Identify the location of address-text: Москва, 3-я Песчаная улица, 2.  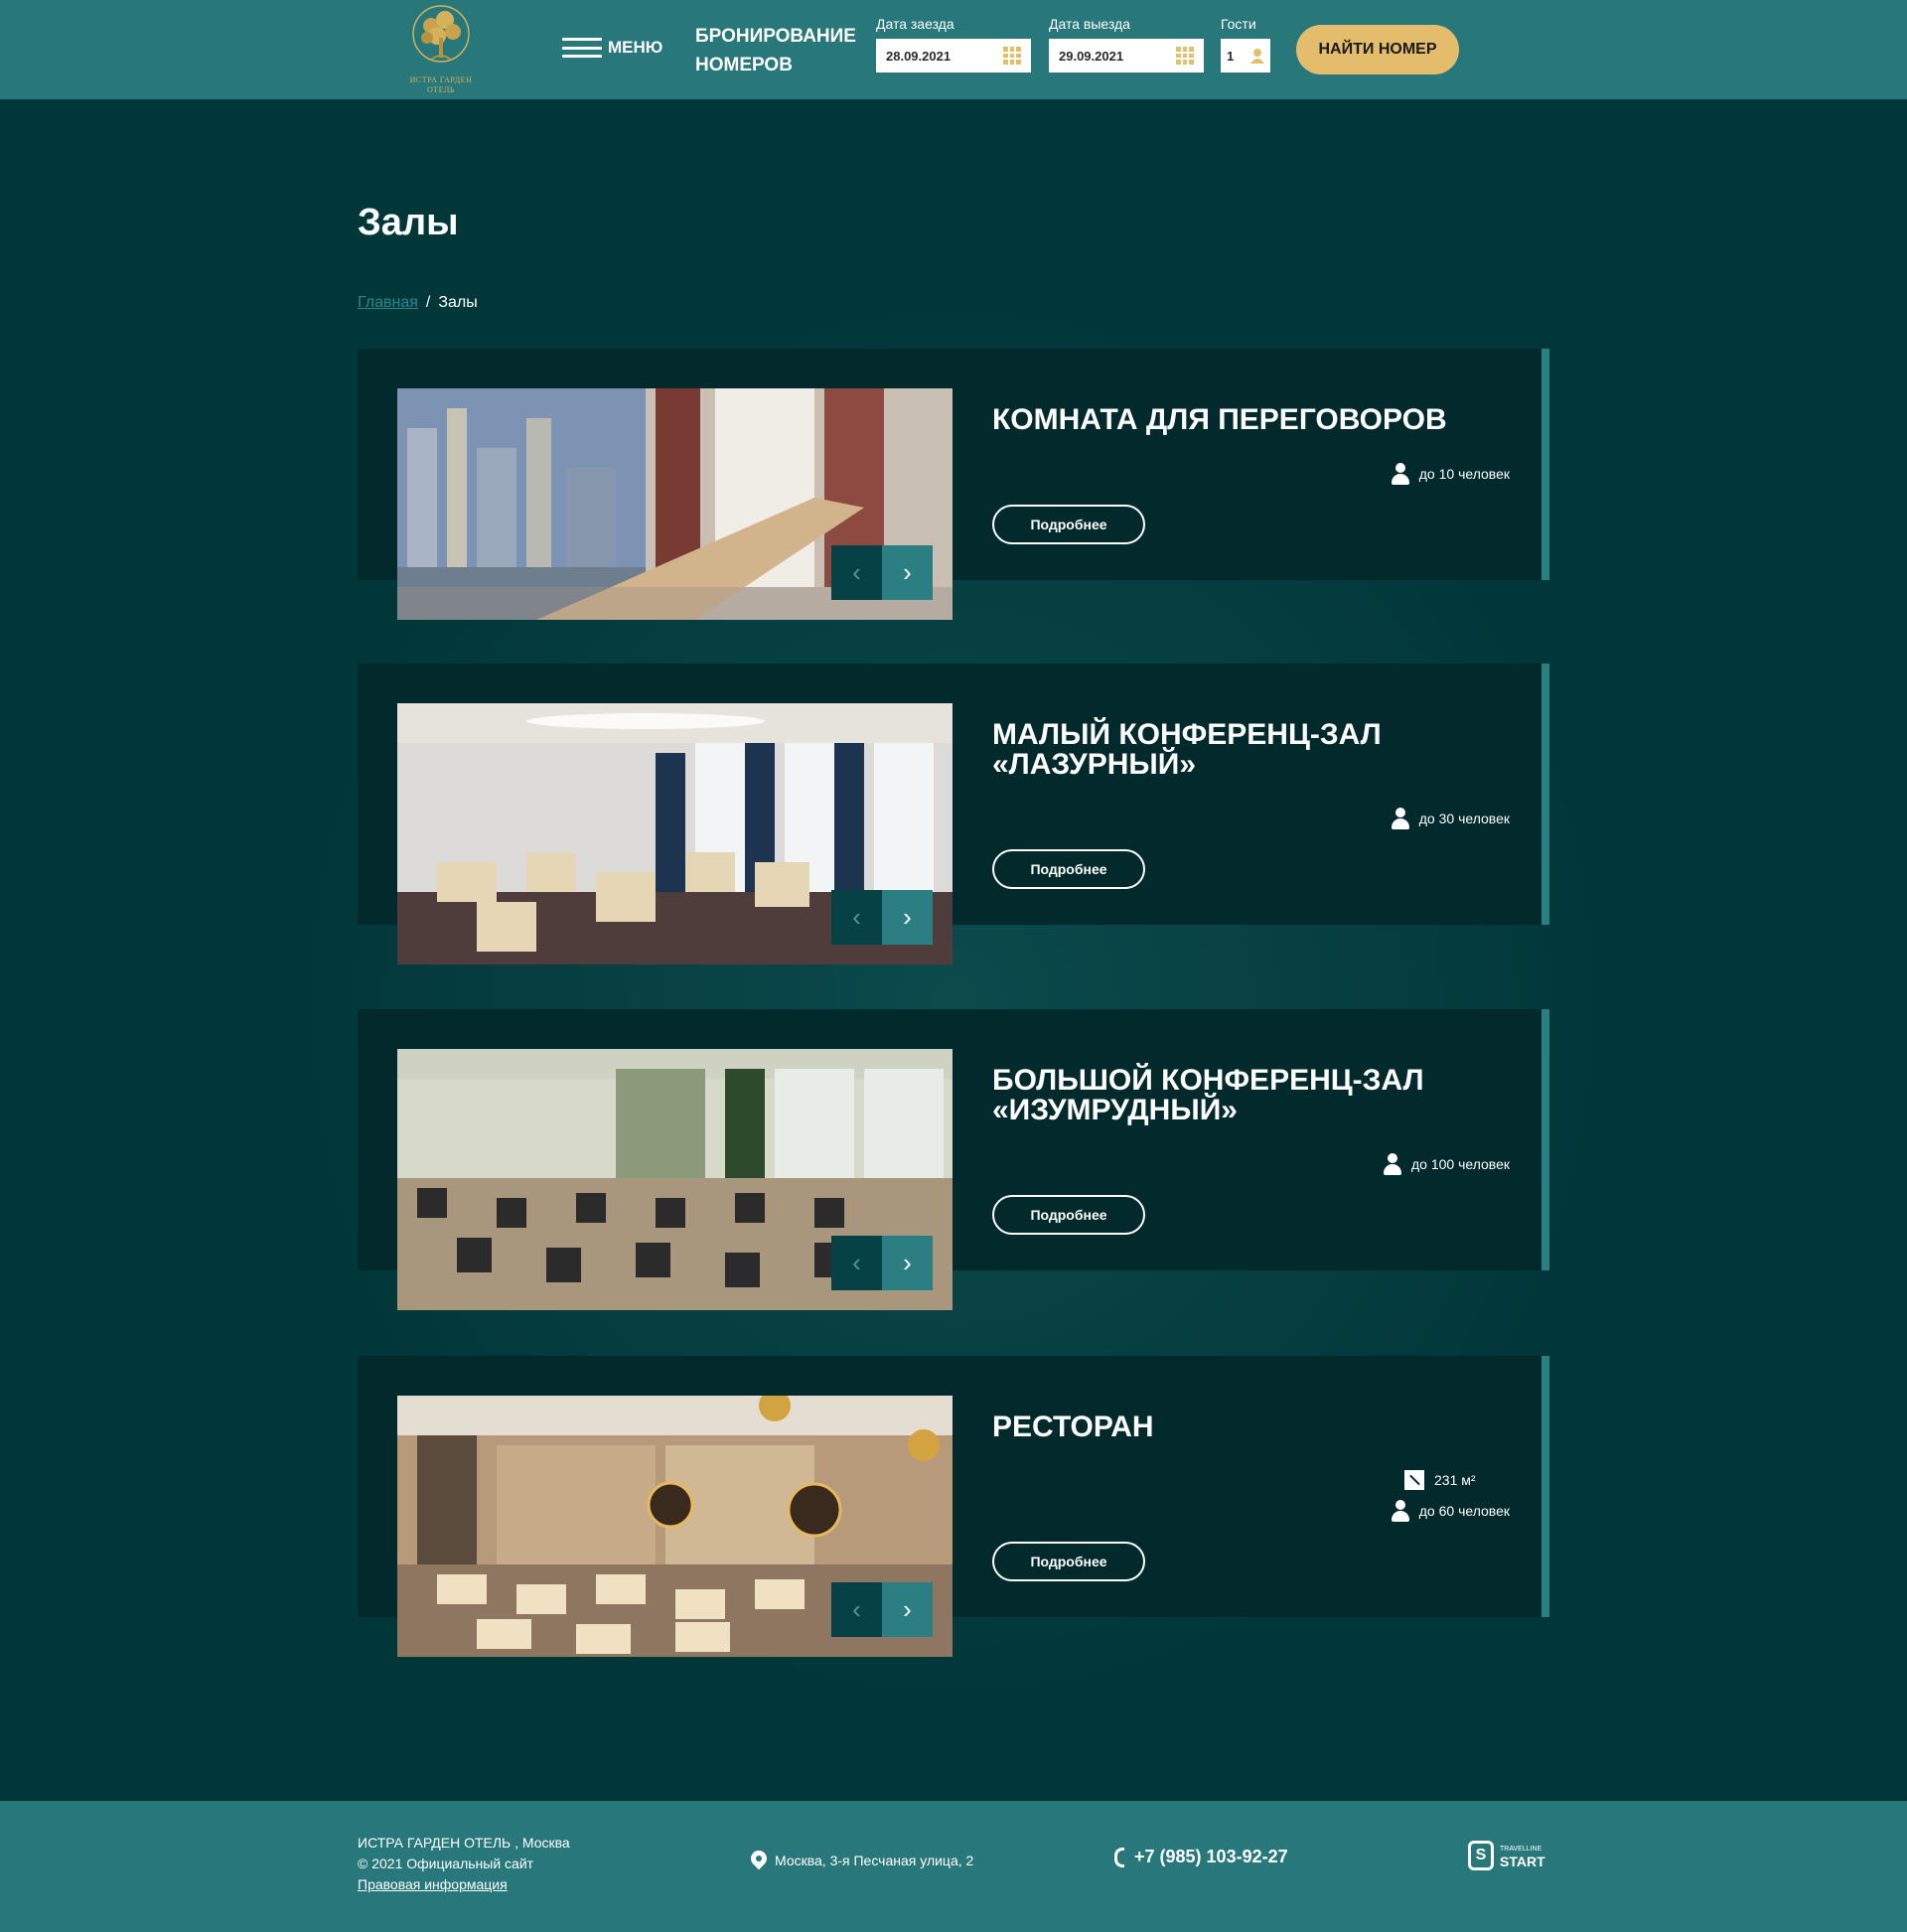
(874, 1860).